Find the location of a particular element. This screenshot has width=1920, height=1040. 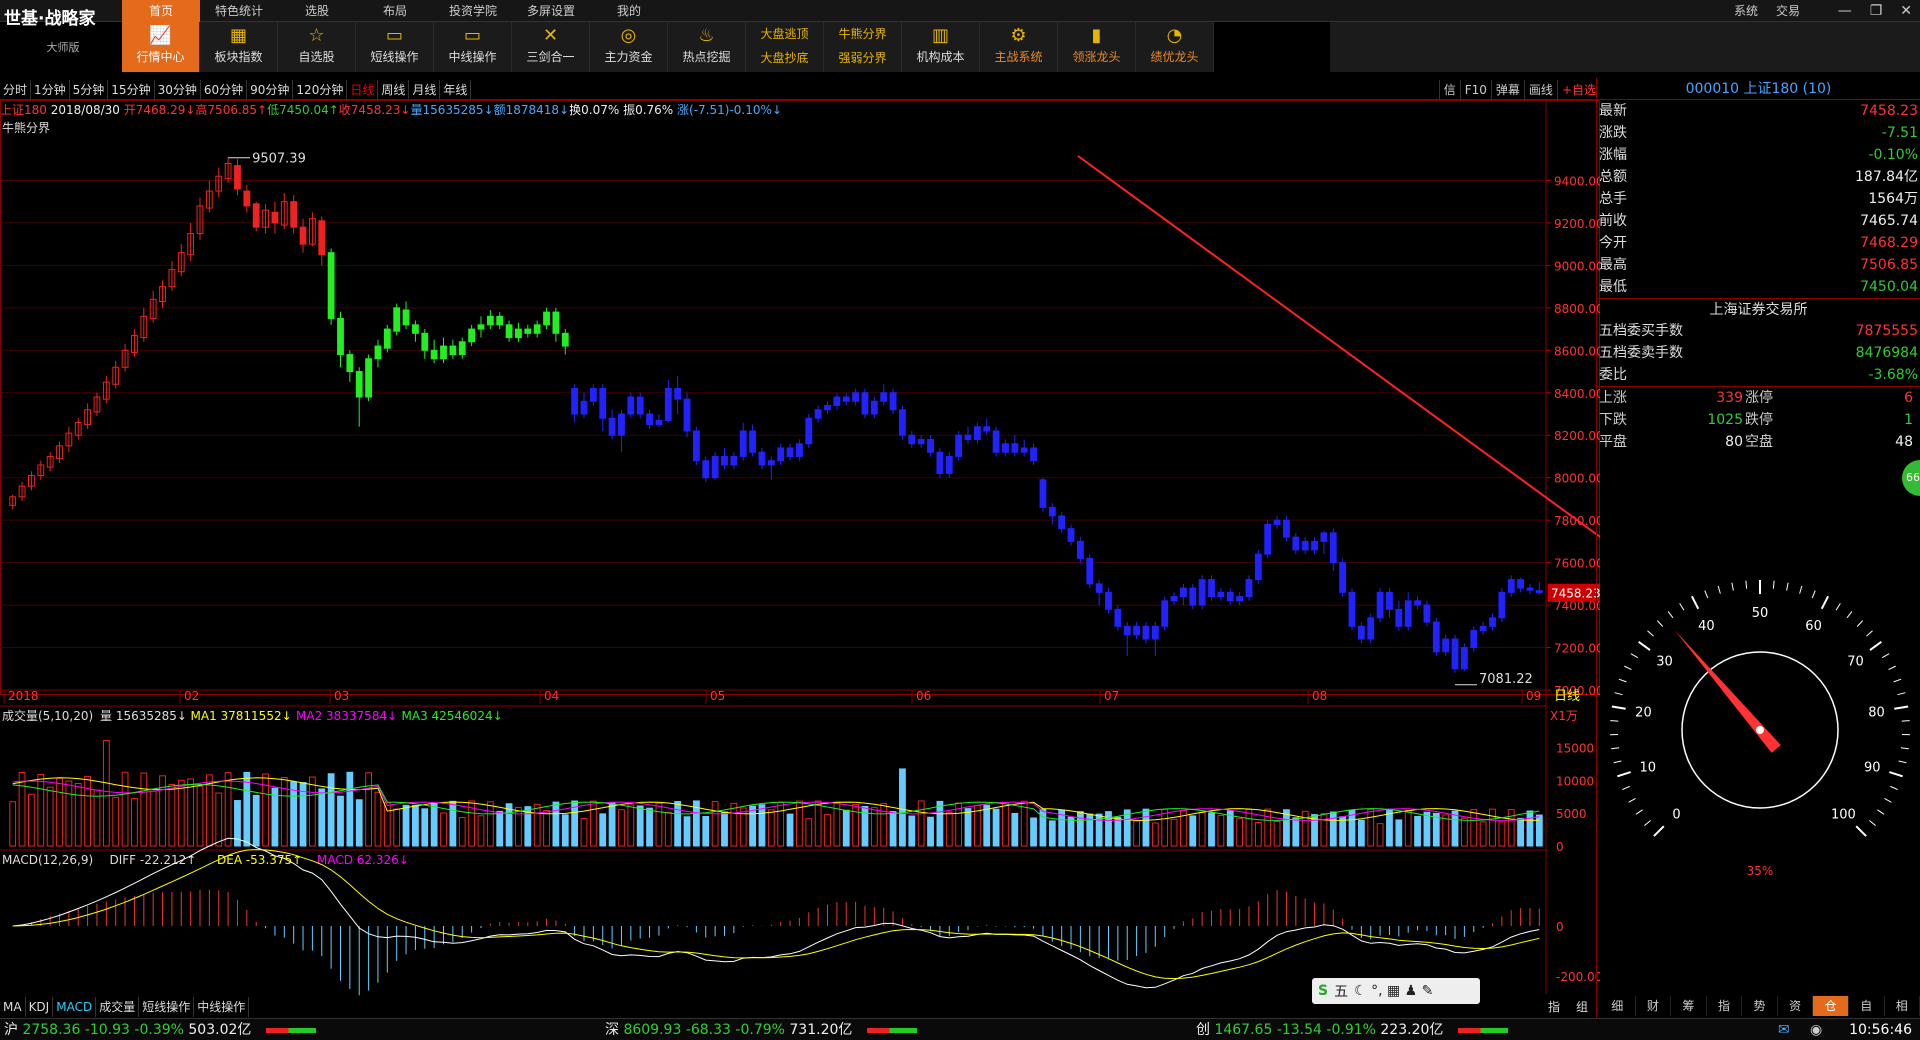

restore-icon: ❐ is located at coordinates (1876, 11).